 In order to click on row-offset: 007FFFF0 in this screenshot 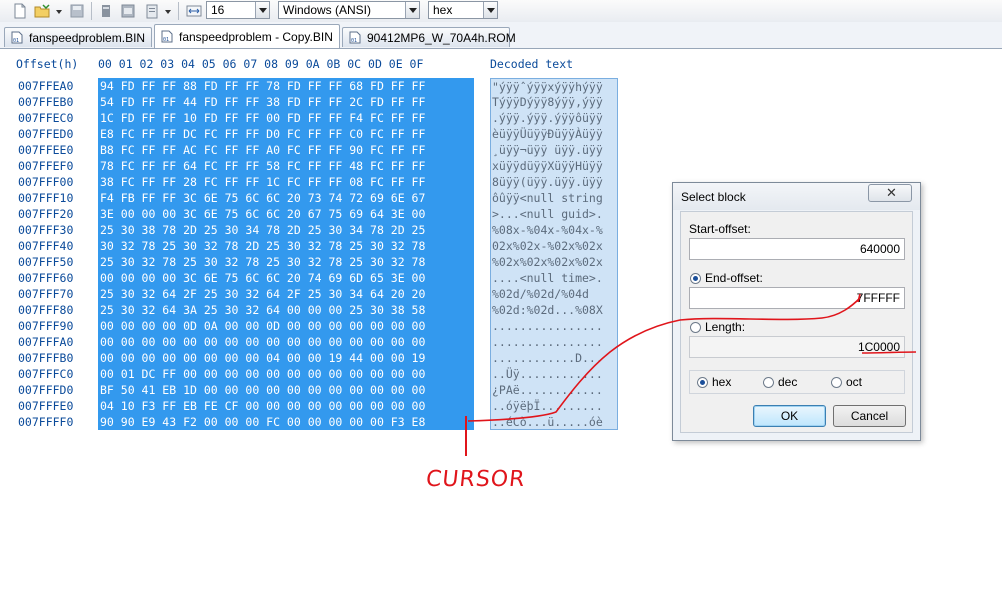, I will do `click(46, 422)`.